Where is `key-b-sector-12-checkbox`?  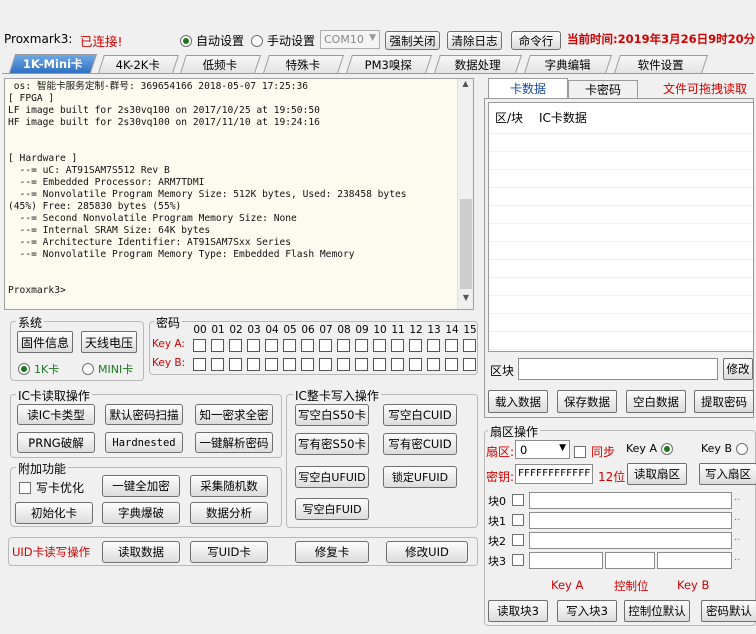
key-b-sector-12-checkbox is located at coordinates (415, 364).